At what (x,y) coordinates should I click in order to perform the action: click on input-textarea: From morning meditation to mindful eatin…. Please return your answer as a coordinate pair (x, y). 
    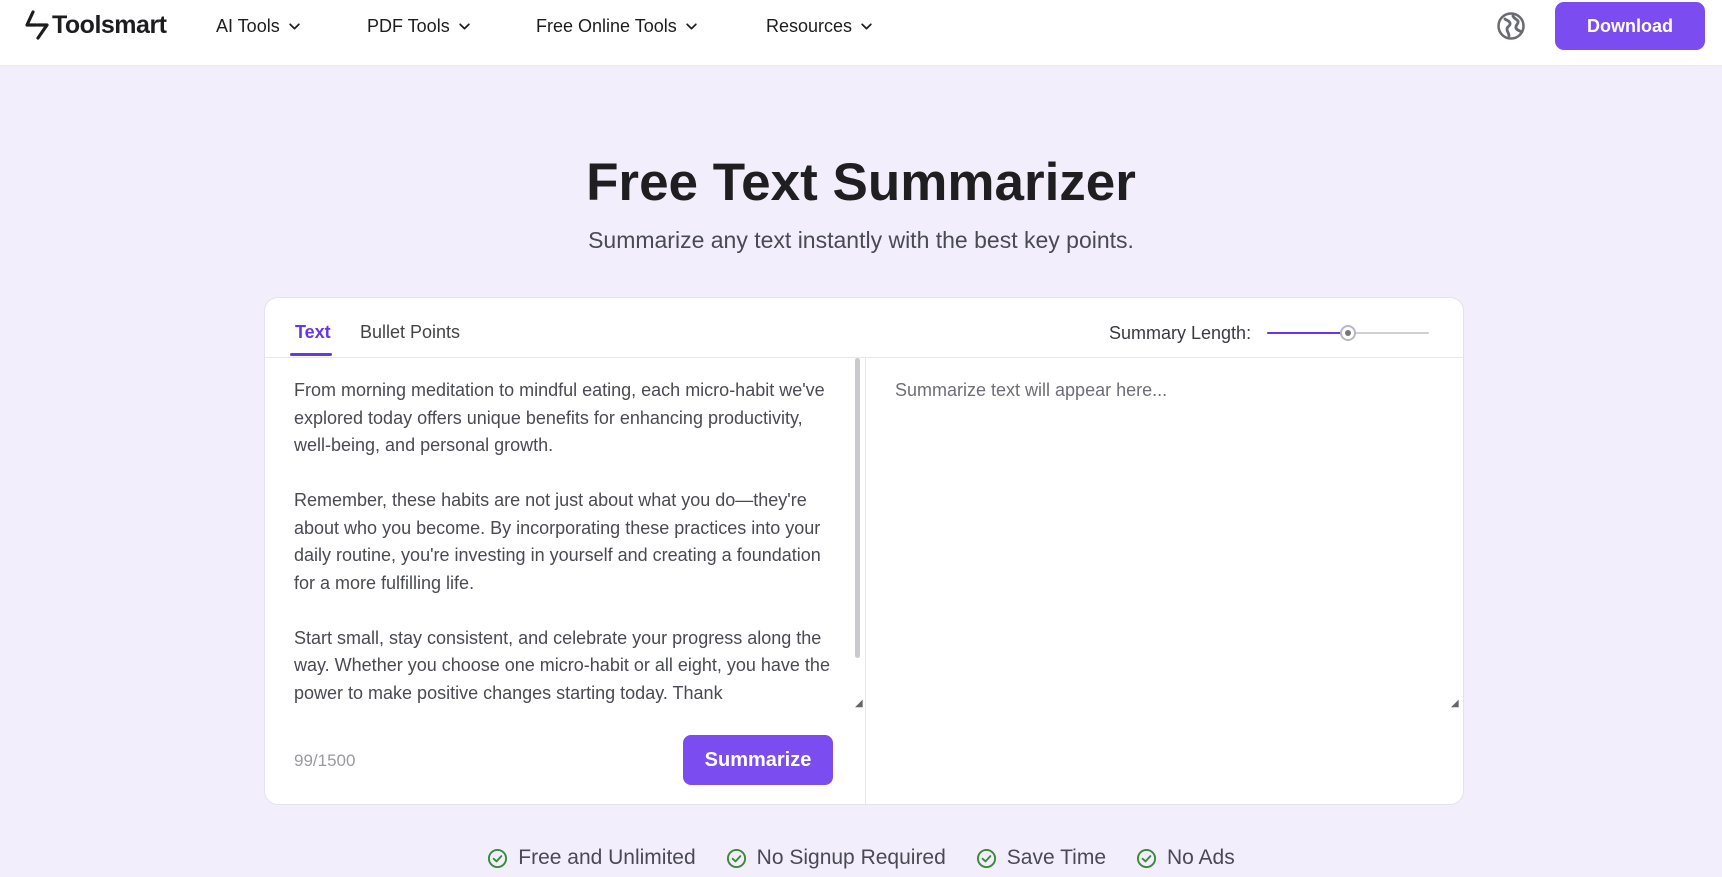
    Looking at the image, I should click on (564, 542).